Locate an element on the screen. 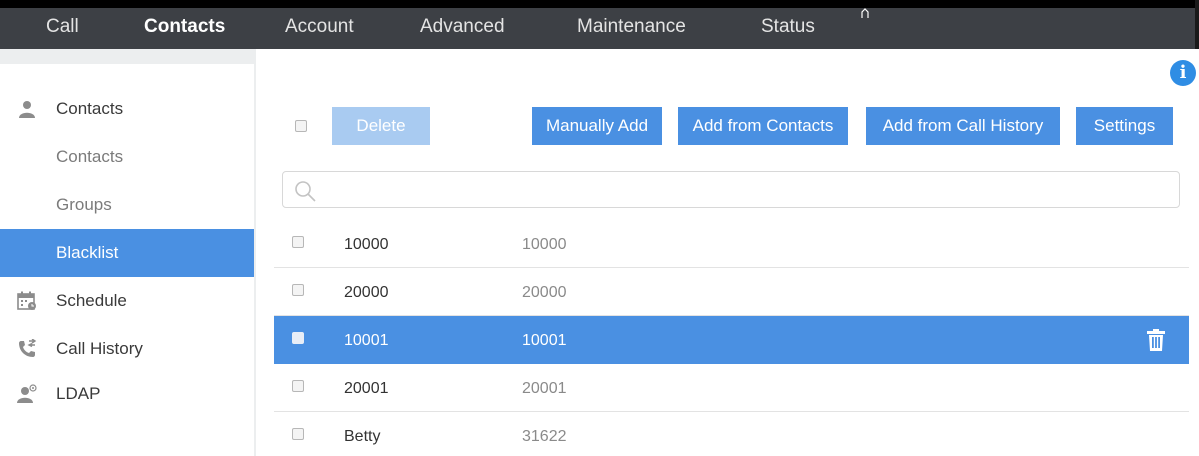  phone-history-icon is located at coordinates (28, 348).